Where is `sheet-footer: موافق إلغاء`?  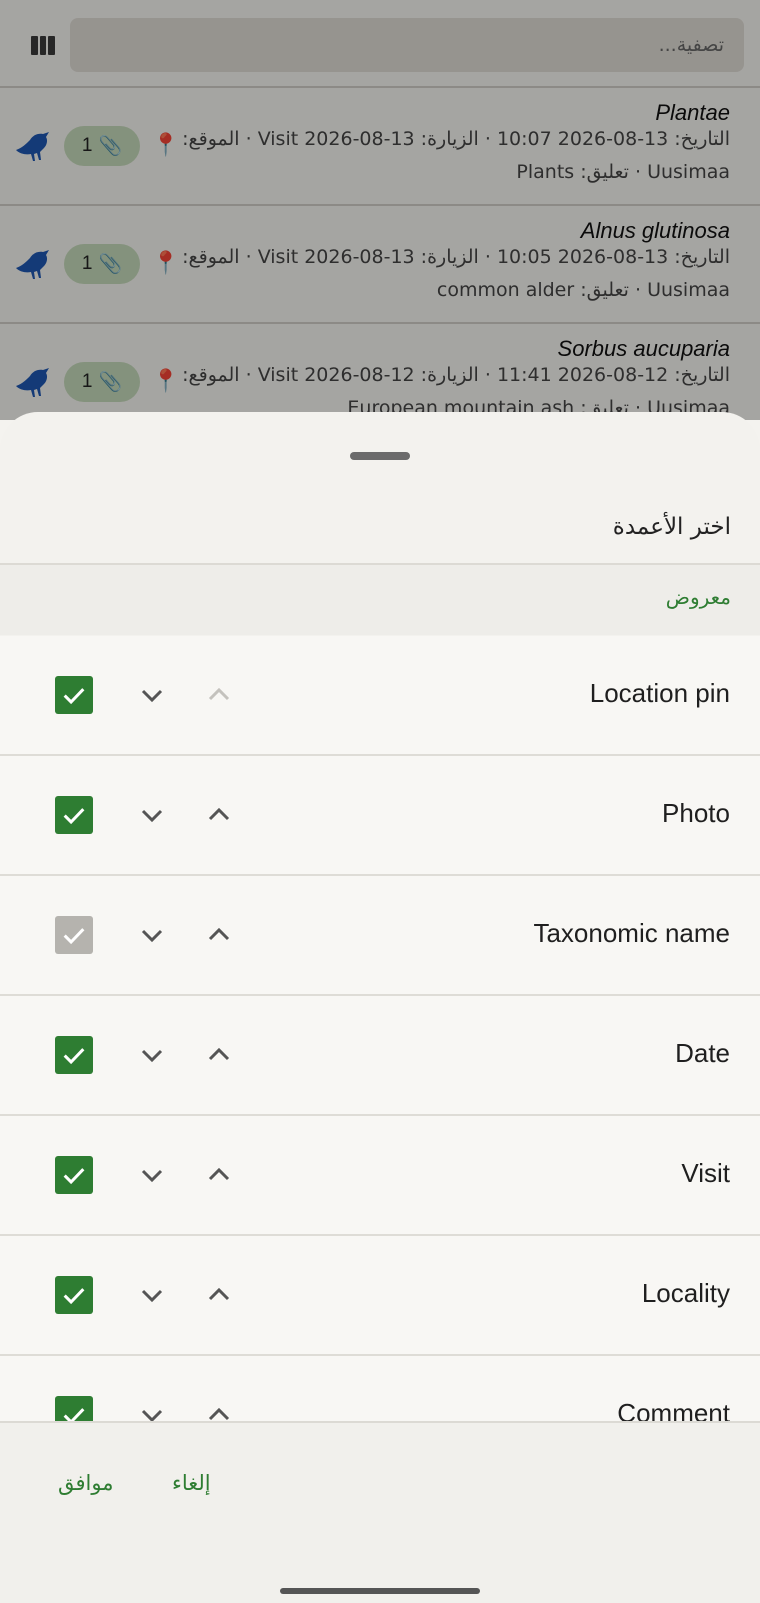
sheet-footer: موافق إلغاء is located at coordinates (380, 1512).